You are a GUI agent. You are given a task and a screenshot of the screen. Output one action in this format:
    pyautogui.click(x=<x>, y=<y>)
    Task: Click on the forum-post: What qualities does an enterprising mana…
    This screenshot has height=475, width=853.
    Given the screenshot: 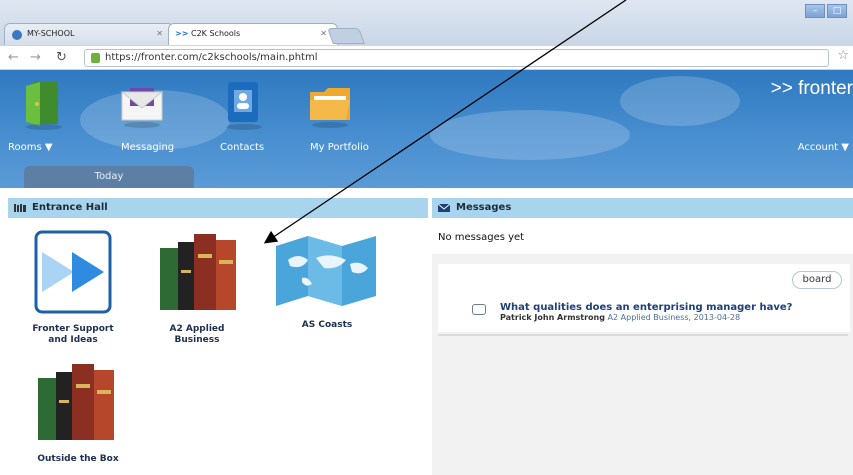 What is the action you would take?
    pyautogui.click(x=646, y=312)
    